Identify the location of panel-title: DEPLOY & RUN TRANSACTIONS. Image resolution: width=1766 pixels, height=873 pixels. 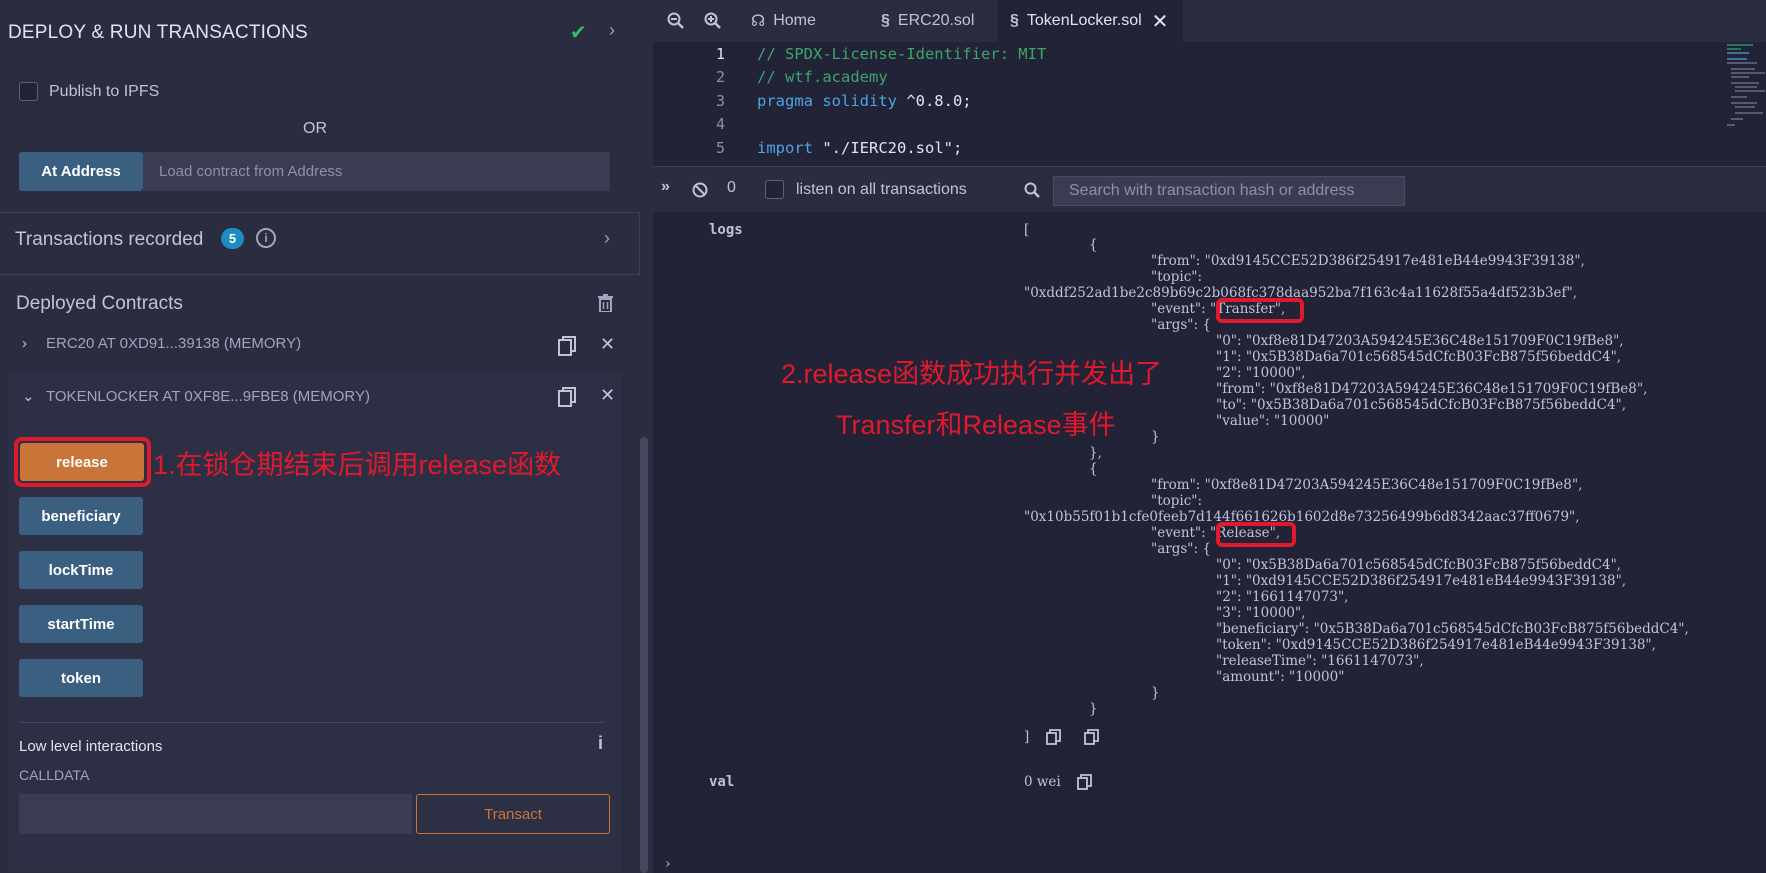
(158, 32).